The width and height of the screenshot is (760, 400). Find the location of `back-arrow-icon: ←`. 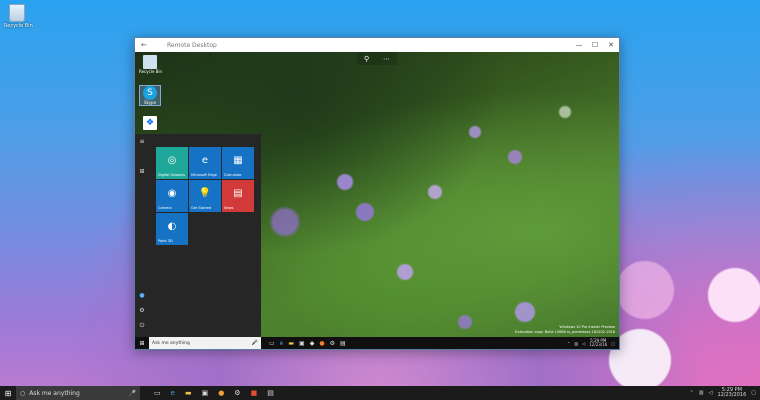

back-arrow-icon: ← is located at coordinates (147, 45).